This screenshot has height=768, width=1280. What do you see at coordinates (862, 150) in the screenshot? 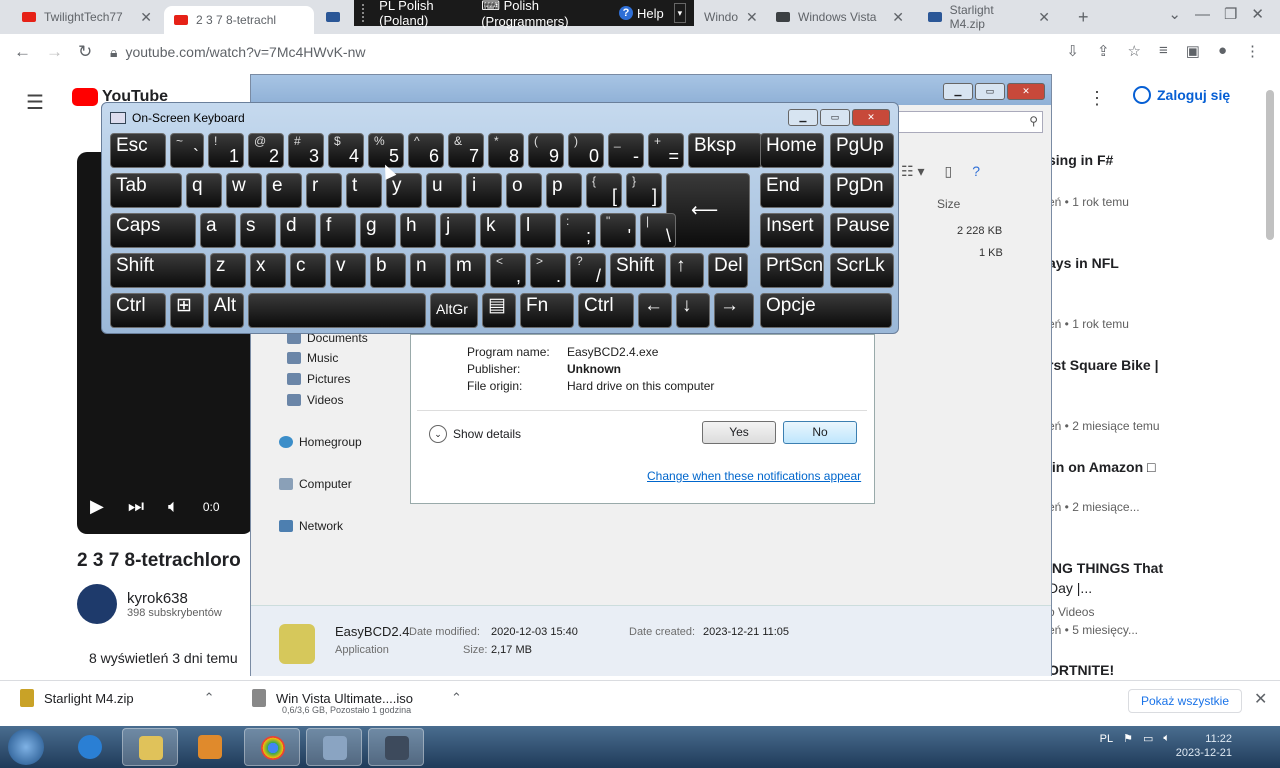
I see `key-pgup: PgUp` at bounding box center [862, 150].